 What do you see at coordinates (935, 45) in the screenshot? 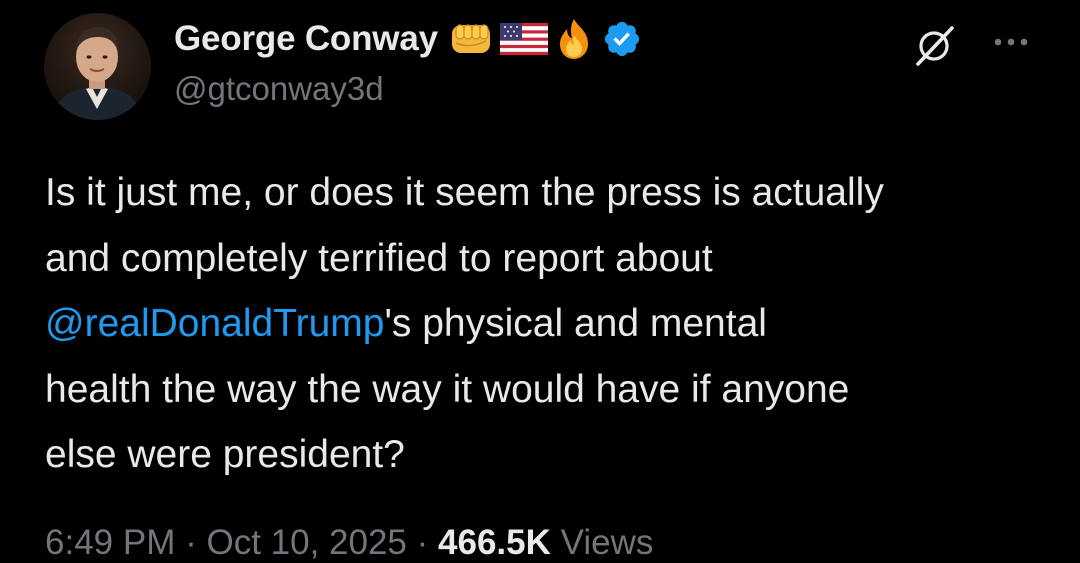
I see `grok-icon` at bounding box center [935, 45].